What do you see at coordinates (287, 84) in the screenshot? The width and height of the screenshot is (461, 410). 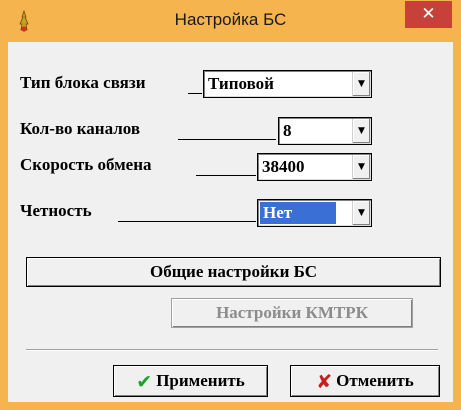 I see `link-type-select: Типовой ▼` at bounding box center [287, 84].